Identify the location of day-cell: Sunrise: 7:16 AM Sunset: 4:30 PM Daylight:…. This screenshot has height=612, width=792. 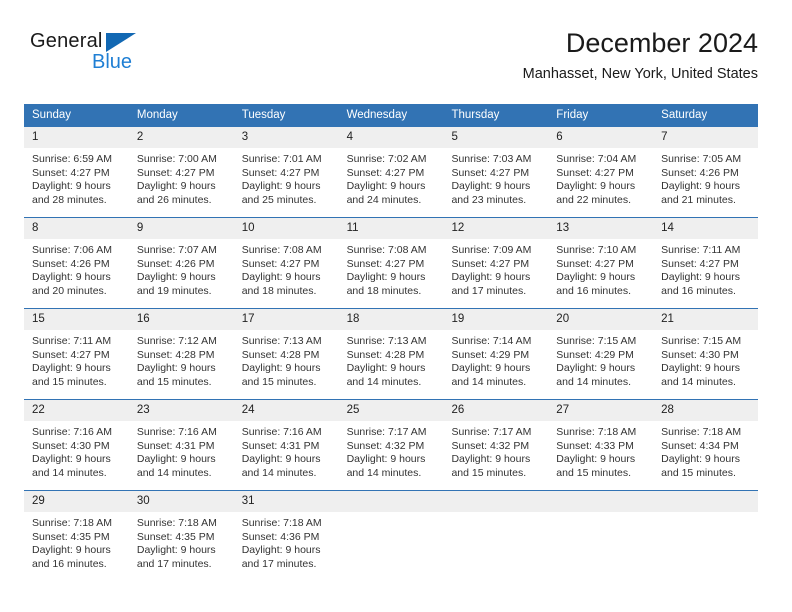
(76, 455).